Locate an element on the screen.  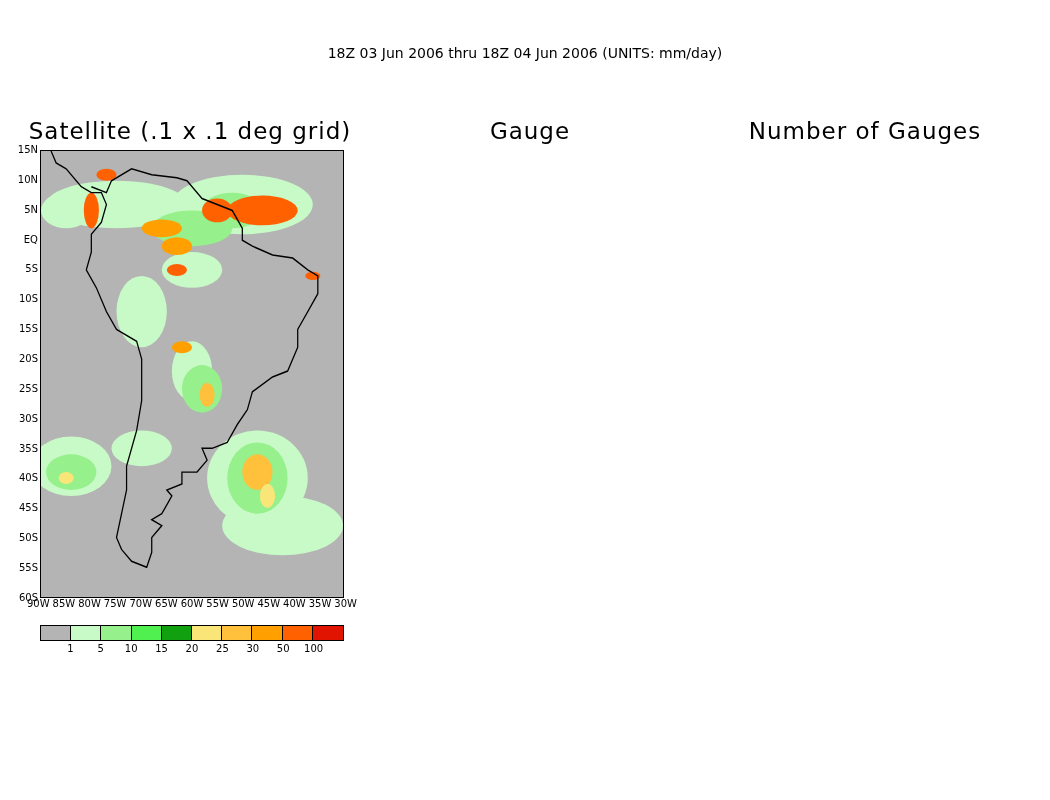
longitude-label: 60W is located at coordinates (192, 604).